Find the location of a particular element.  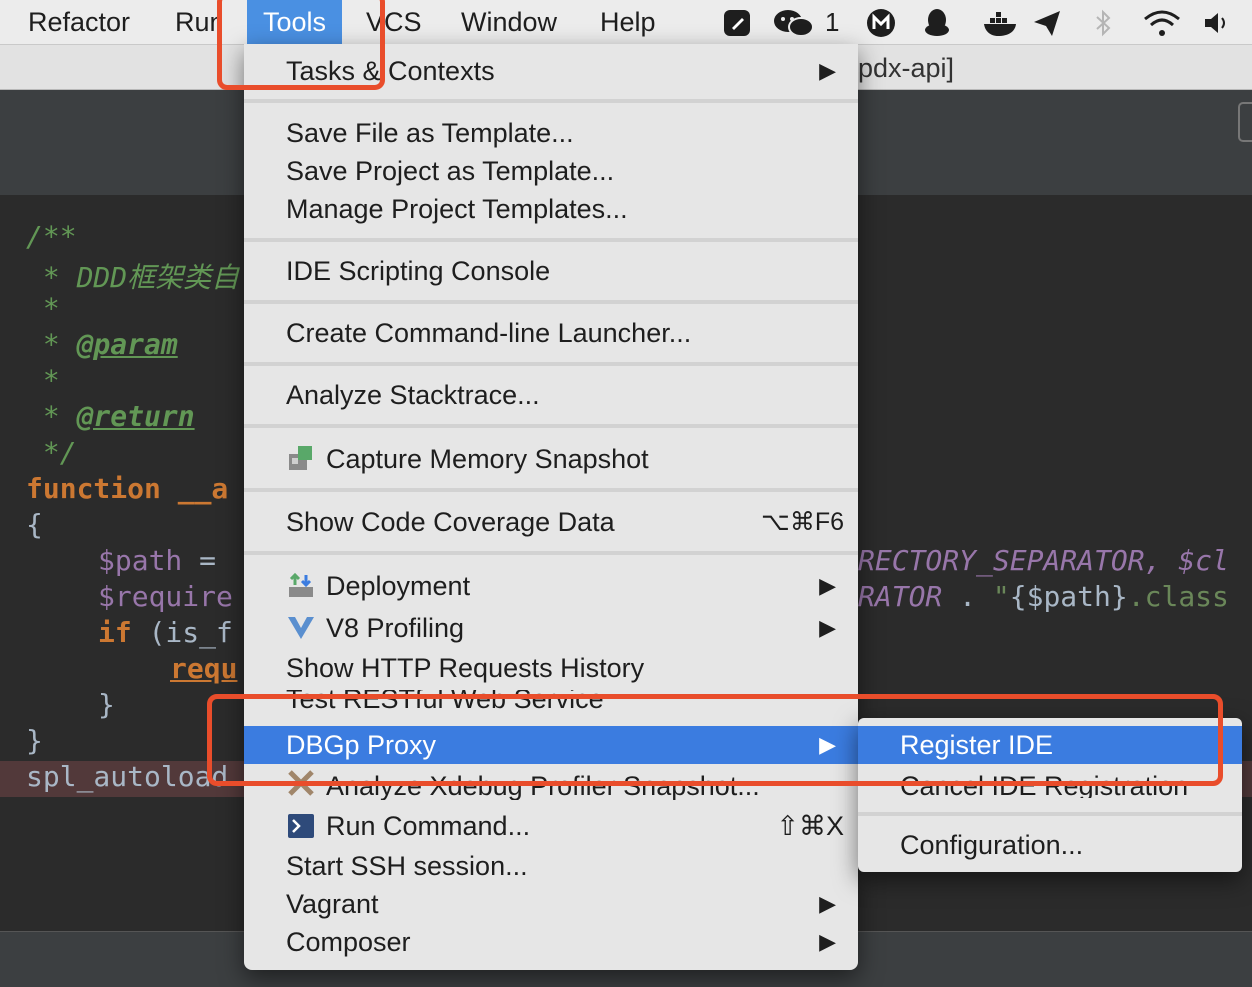

memory-snapshot-icon is located at coordinates (301, 459).